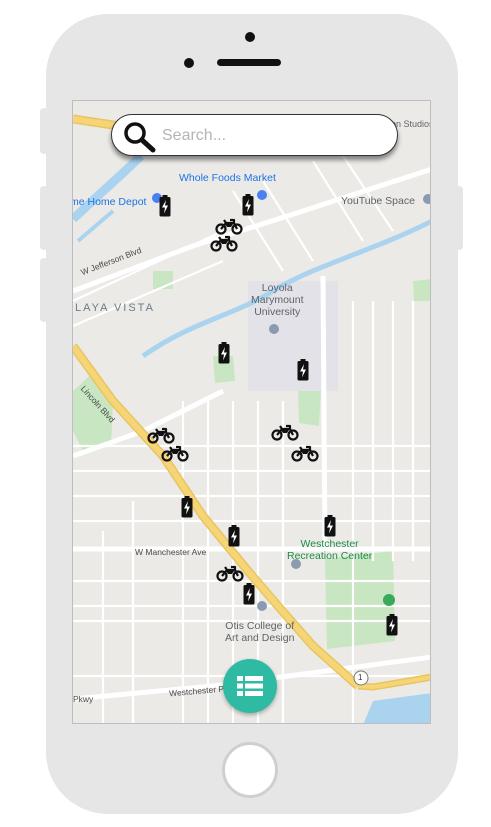  Describe the element at coordinates (44, 290) in the screenshot. I see `phone-side-button-left-bottom` at that location.